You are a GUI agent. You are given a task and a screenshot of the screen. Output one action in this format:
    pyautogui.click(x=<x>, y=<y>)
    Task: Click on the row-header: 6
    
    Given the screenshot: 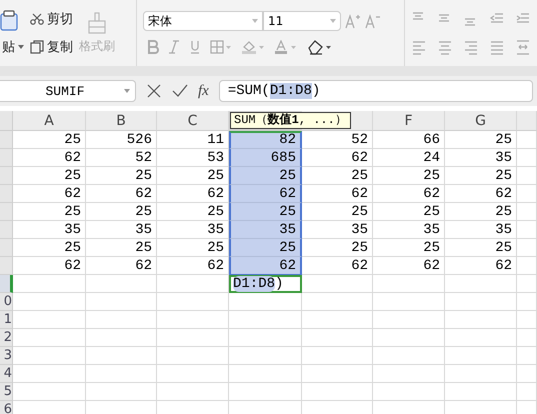 What is the action you would take?
    pyautogui.click(x=6, y=407)
    